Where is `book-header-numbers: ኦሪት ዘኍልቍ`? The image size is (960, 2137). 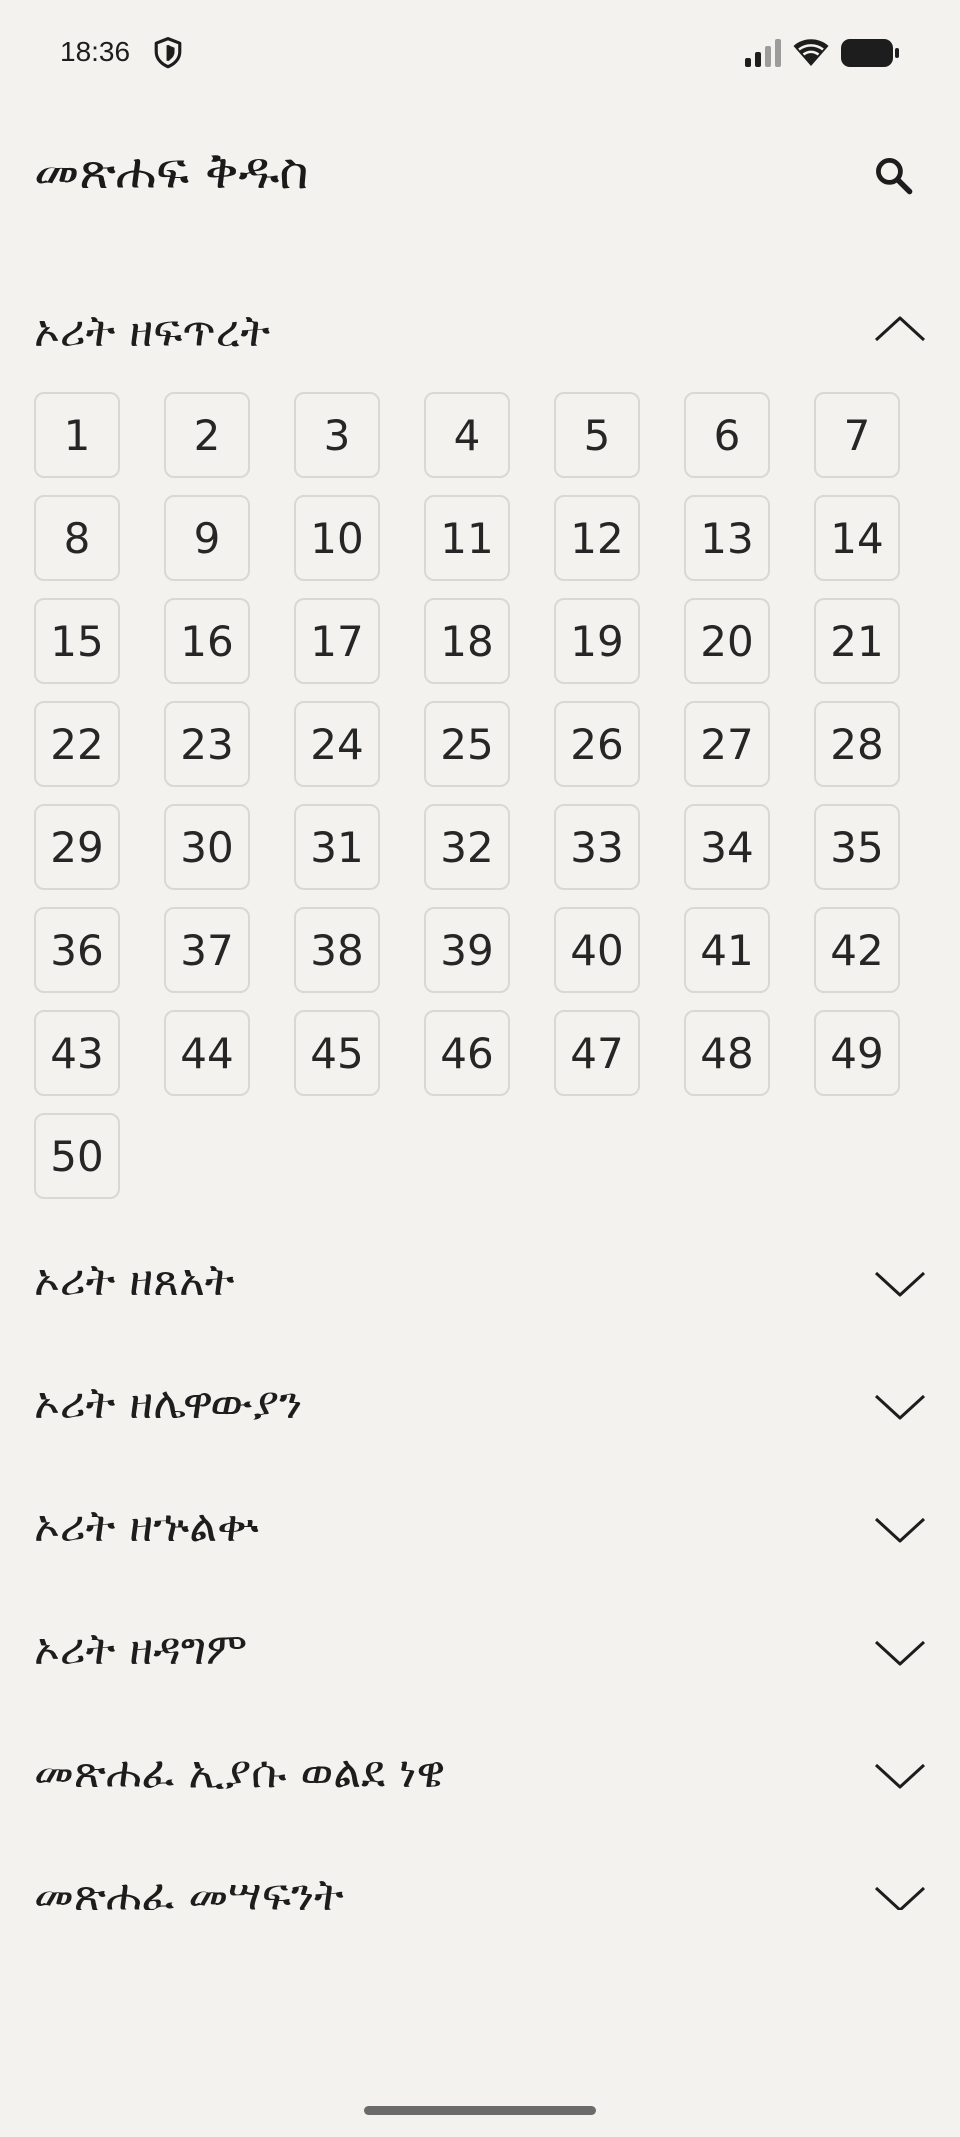
book-header-numbers: ኦሪት ዘኍልቍ is located at coordinates (480, 1530).